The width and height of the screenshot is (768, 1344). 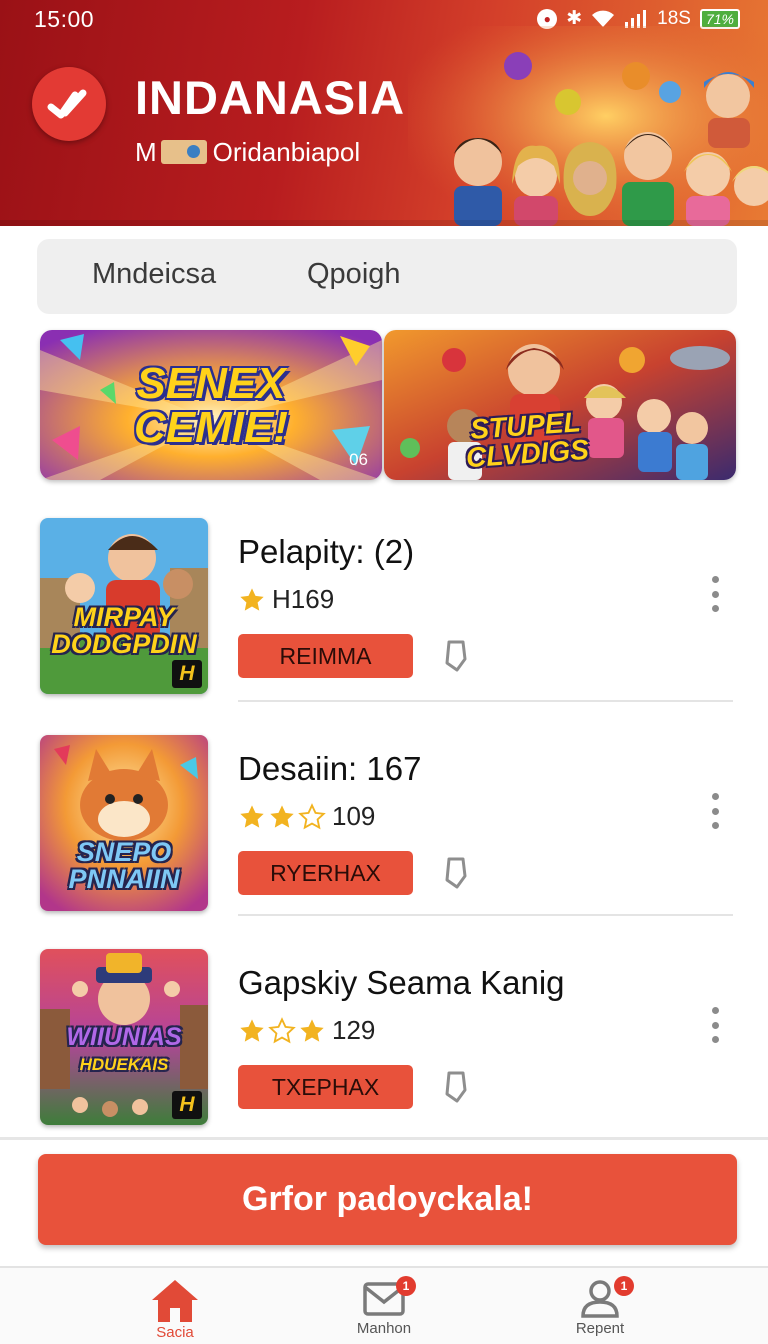 What do you see at coordinates (124, 879) in the screenshot?
I see `thumbnail-2-line2: PNNAIIN` at bounding box center [124, 879].